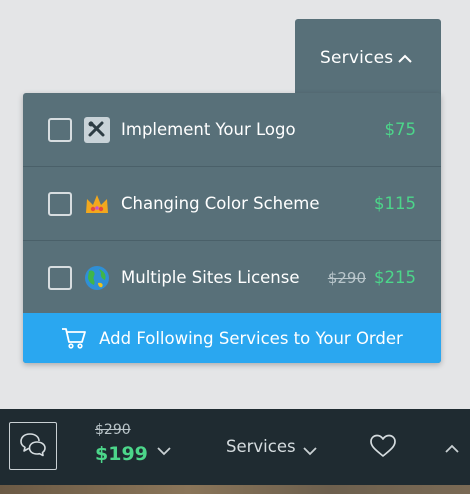  I want to click on services-tab-label: Services, so click(357, 58).